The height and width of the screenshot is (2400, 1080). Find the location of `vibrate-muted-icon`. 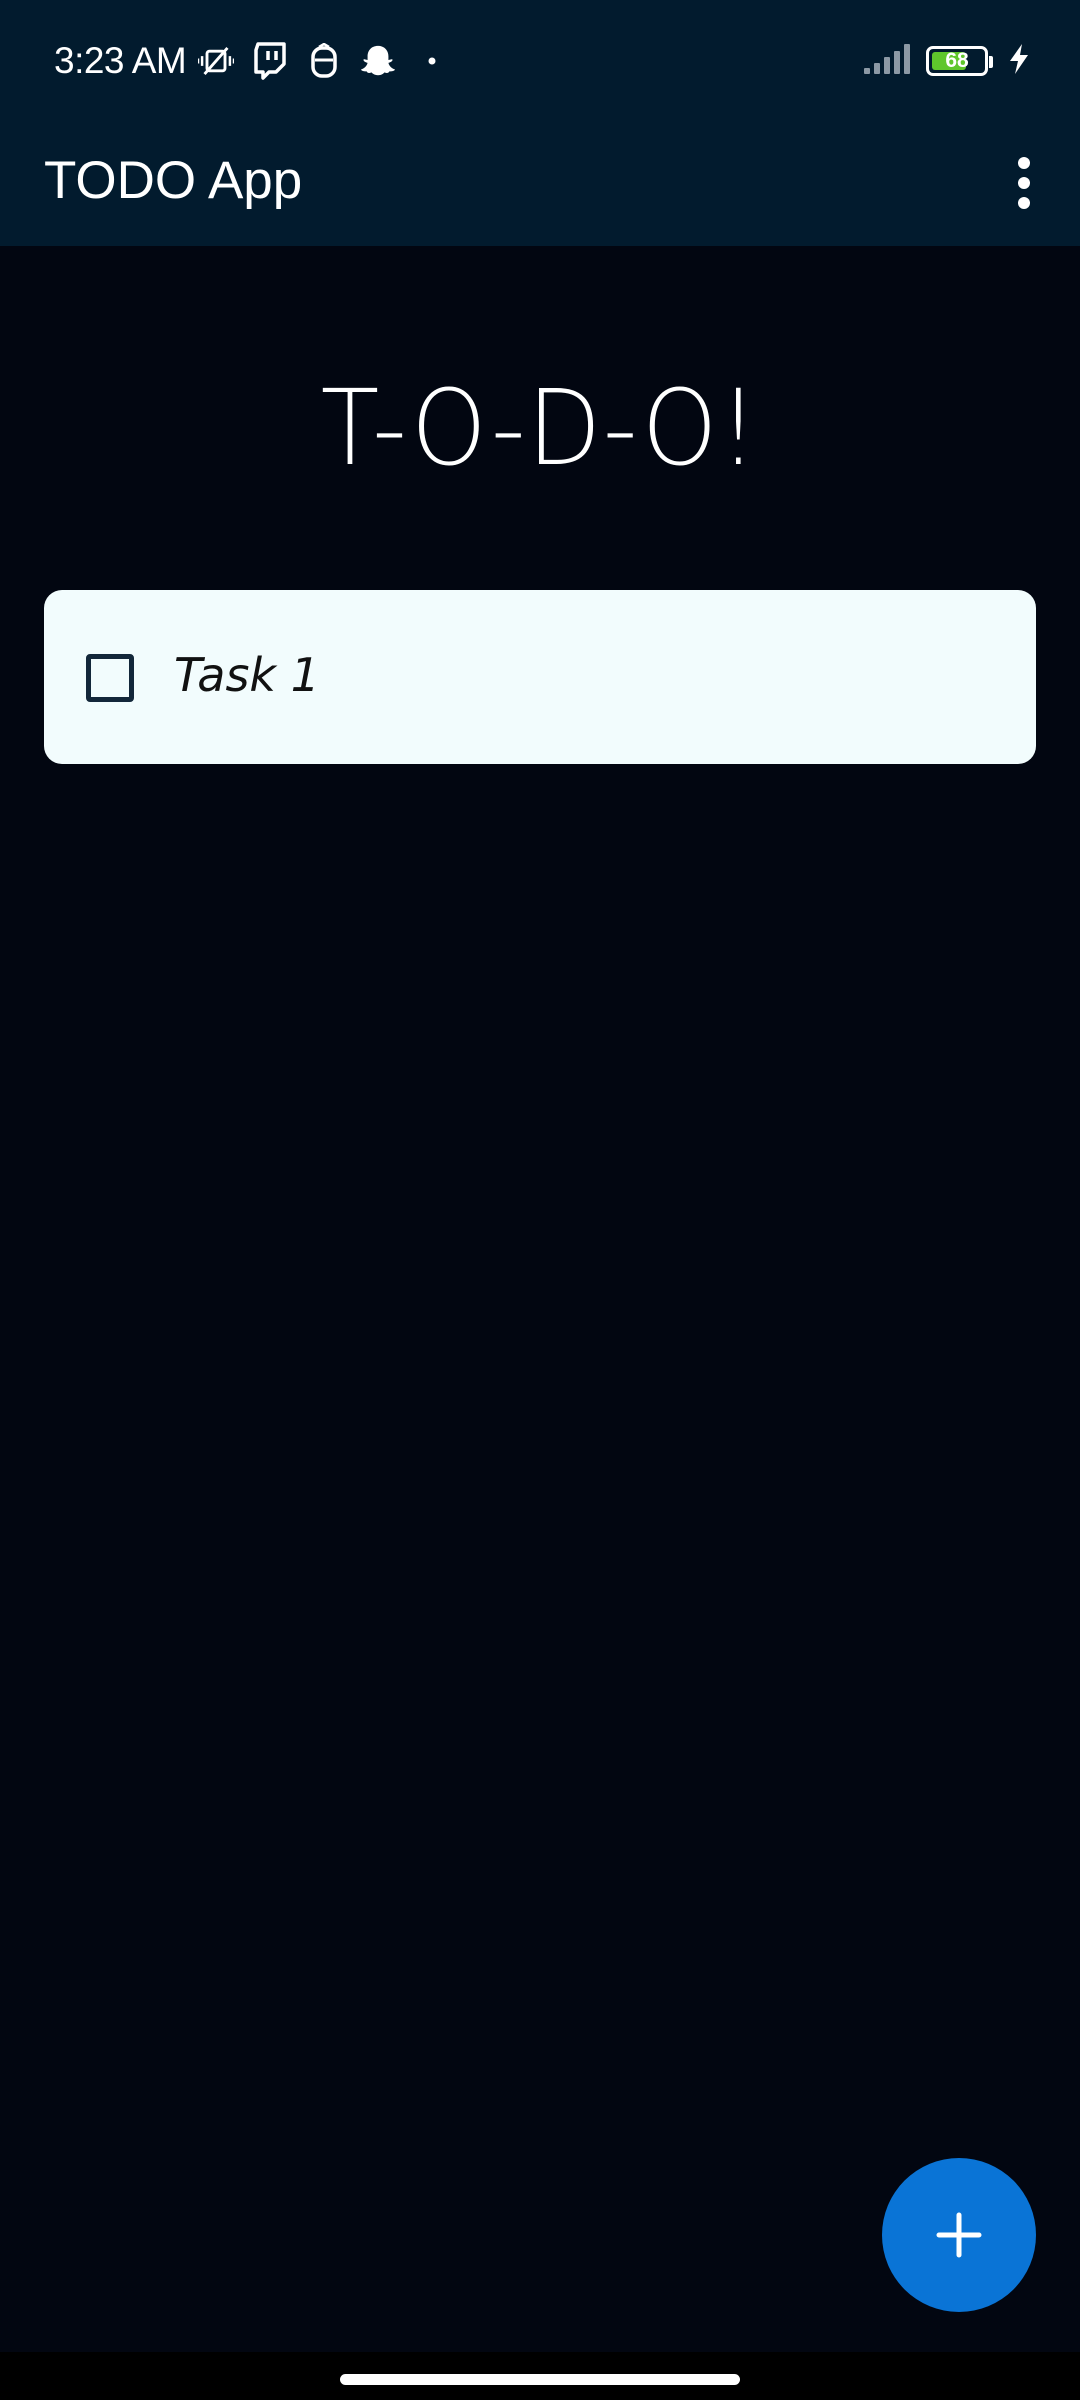

vibrate-muted-icon is located at coordinates (216, 61).